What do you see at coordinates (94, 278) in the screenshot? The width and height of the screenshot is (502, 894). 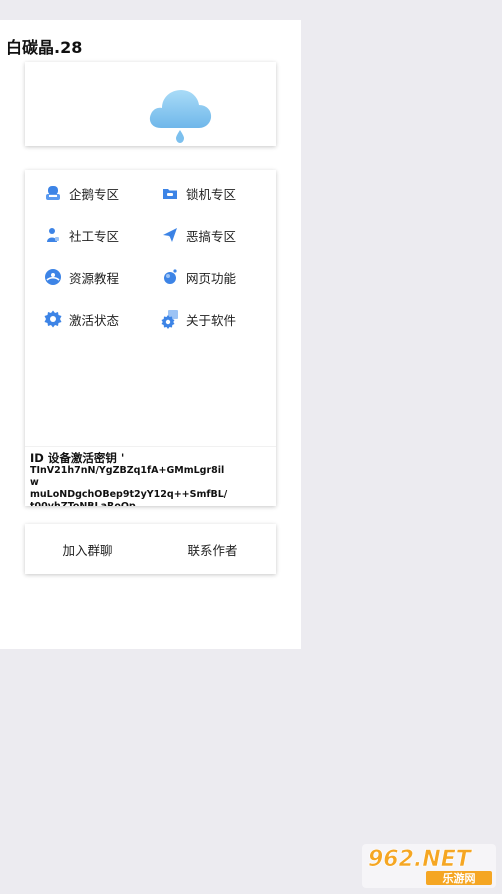 I see `menu-item-label: 资源教程` at bounding box center [94, 278].